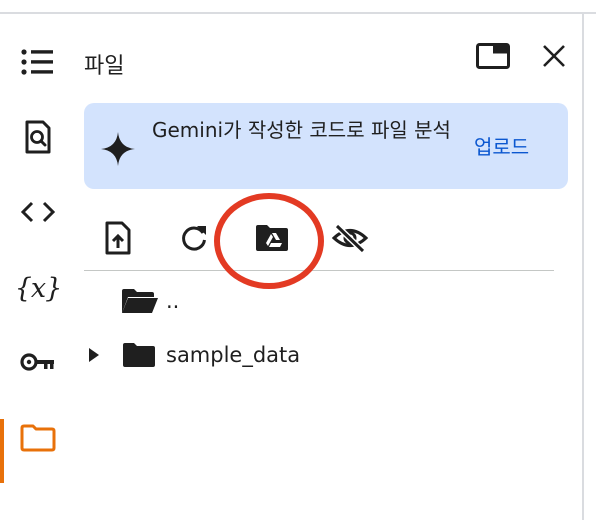 The height and width of the screenshot is (520, 596). What do you see at coordinates (319, 301) in the screenshot?
I see `file-row-parent: ..` at bounding box center [319, 301].